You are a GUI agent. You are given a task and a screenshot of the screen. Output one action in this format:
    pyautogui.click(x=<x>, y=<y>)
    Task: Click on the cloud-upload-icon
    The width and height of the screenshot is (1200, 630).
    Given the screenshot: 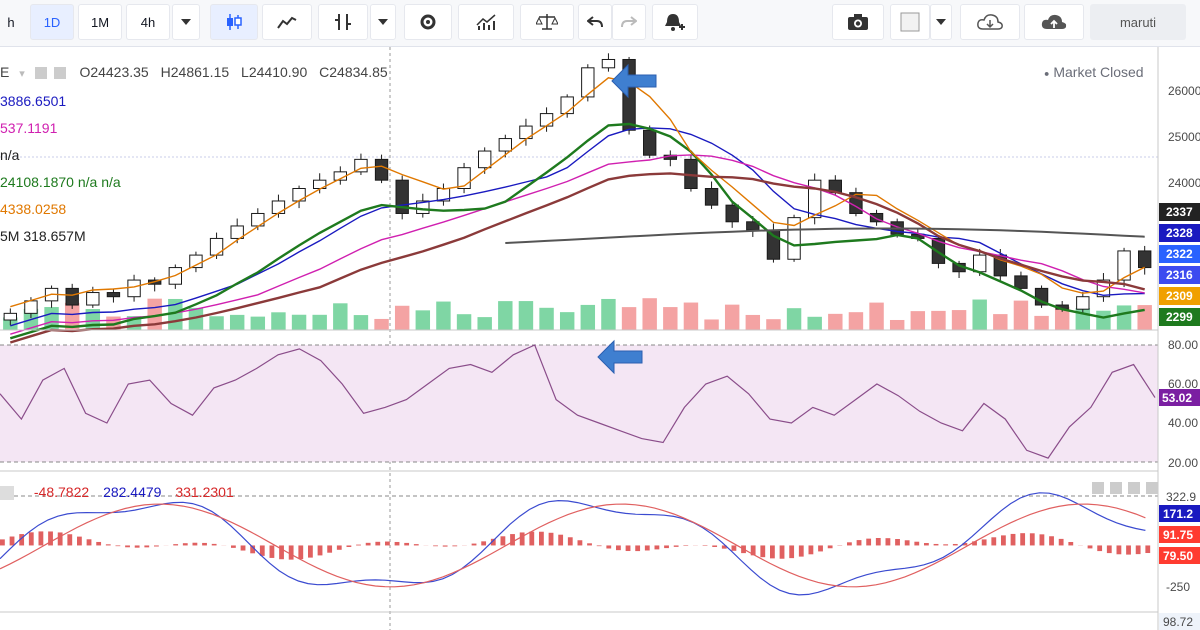 What is the action you would take?
    pyautogui.click(x=1054, y=22)
    